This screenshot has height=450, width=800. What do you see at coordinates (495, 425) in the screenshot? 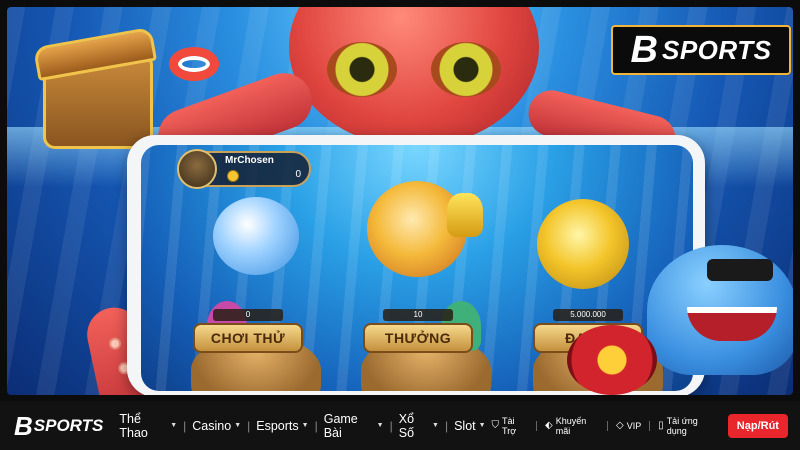
I see `shield-icon: ⛉` at bounding box center [495, 425].